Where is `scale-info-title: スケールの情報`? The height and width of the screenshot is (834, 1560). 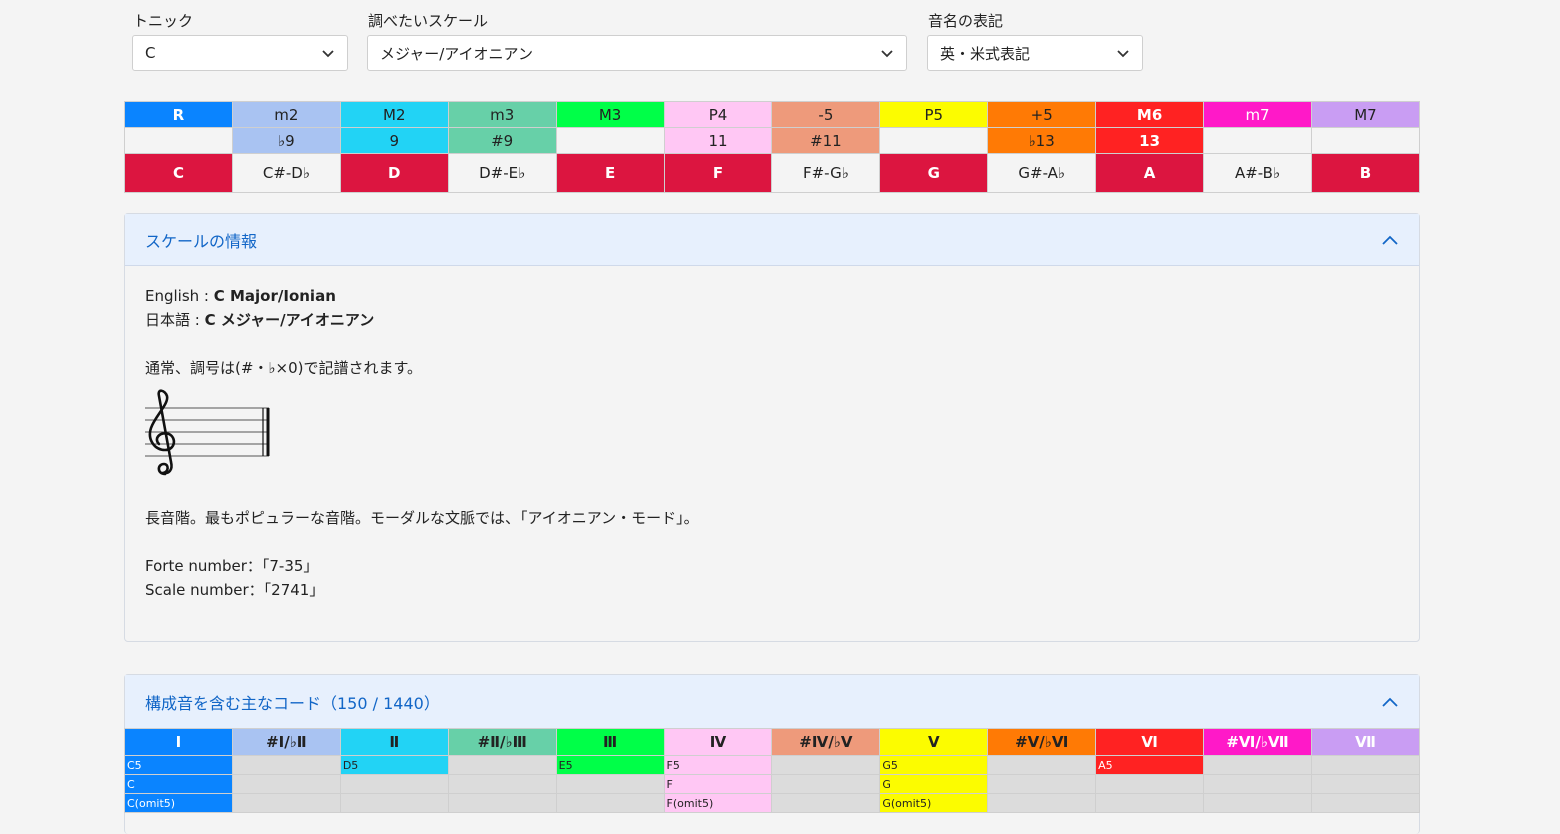 scale-info-title: スケールの情報 is located at coordinates (201, 241).